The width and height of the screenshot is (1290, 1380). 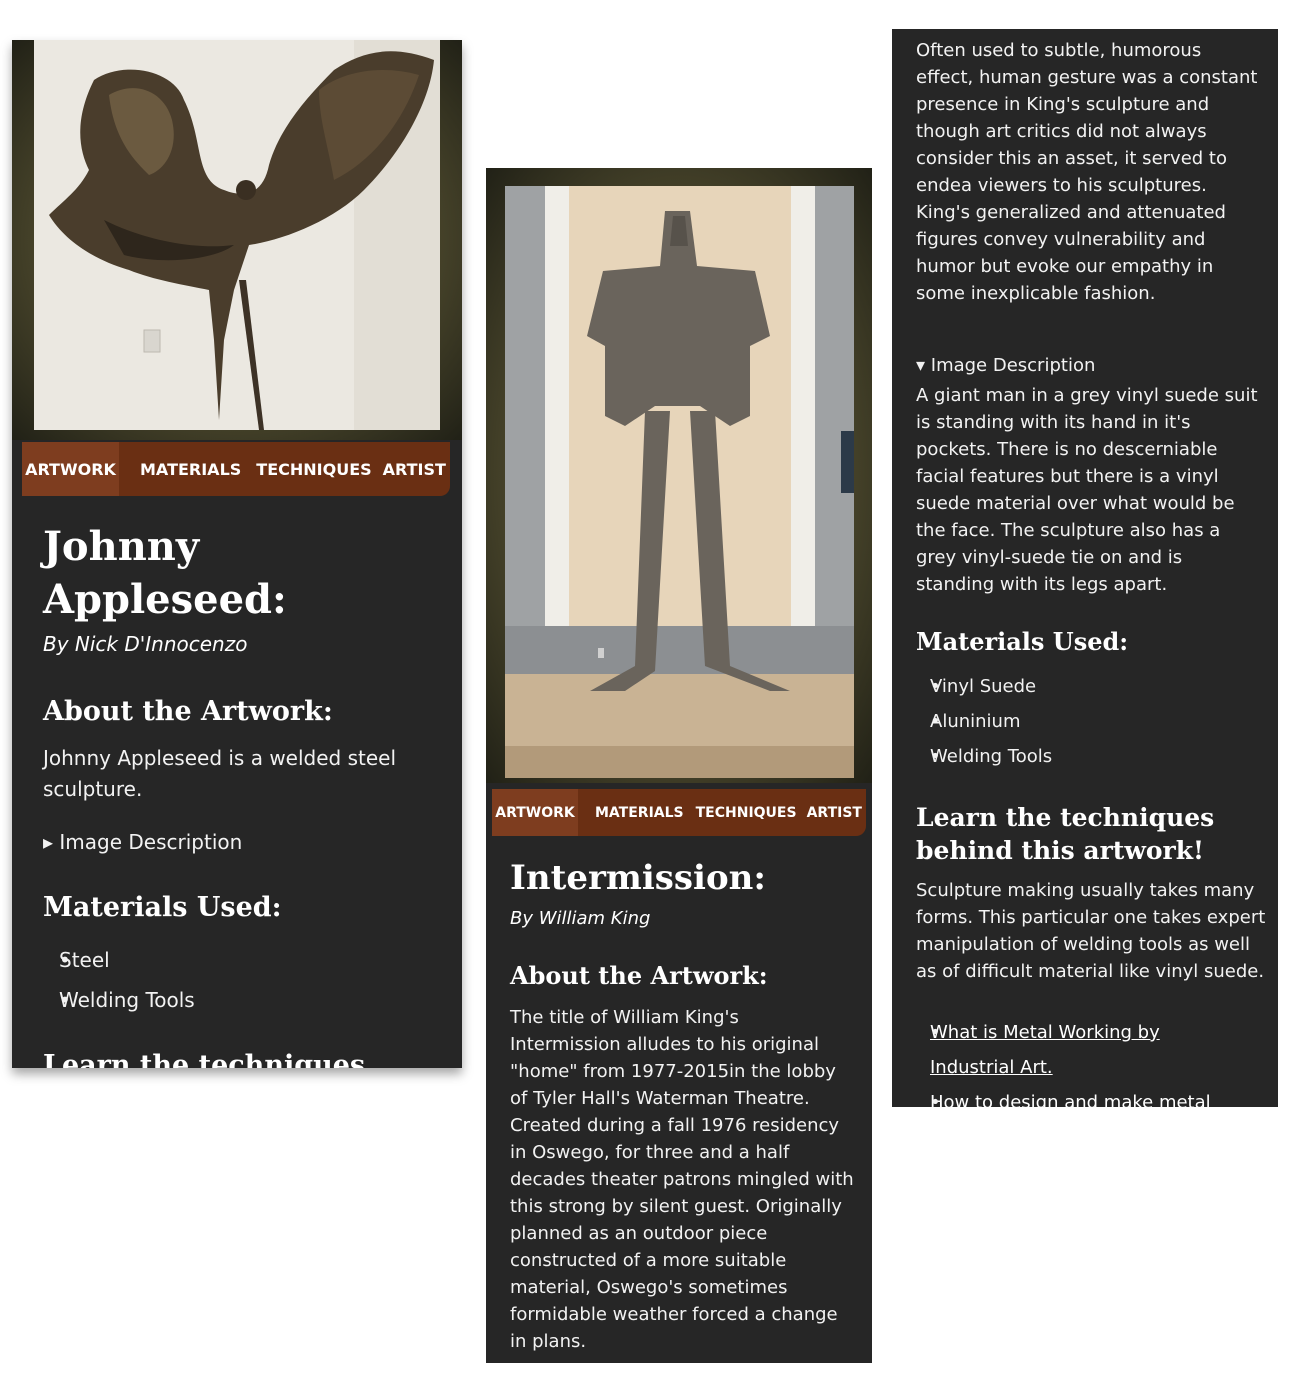 I want to click on image-description-toggle: ▾ Image Description, so click(x=1005, y=365).